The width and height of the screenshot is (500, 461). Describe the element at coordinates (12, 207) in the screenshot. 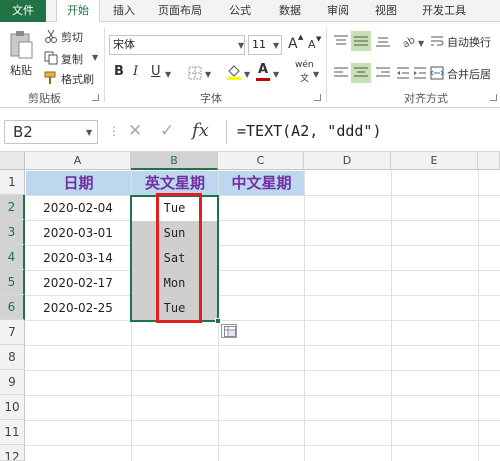

I see `row-header-2: 2` at that location.